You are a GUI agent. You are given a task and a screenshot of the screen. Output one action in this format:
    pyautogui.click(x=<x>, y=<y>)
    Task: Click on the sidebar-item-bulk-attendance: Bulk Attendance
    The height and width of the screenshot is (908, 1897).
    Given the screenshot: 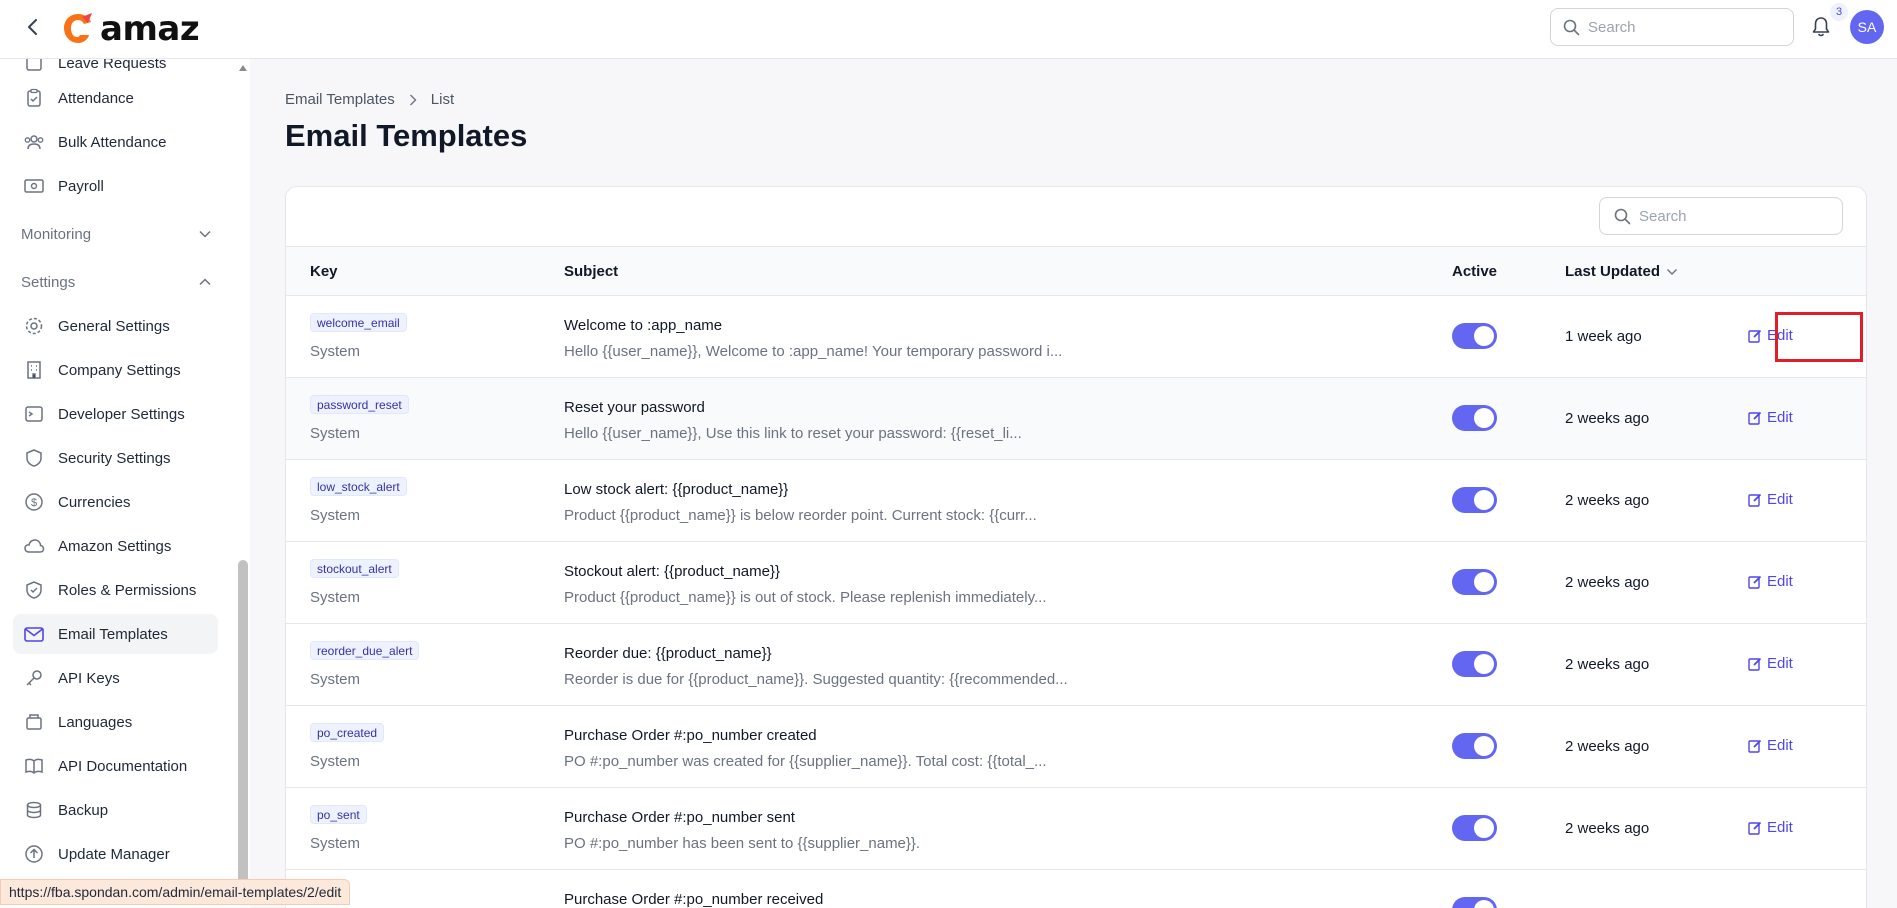 What is the action you would take?
    pyautogui.click(x=115, y=142)
    